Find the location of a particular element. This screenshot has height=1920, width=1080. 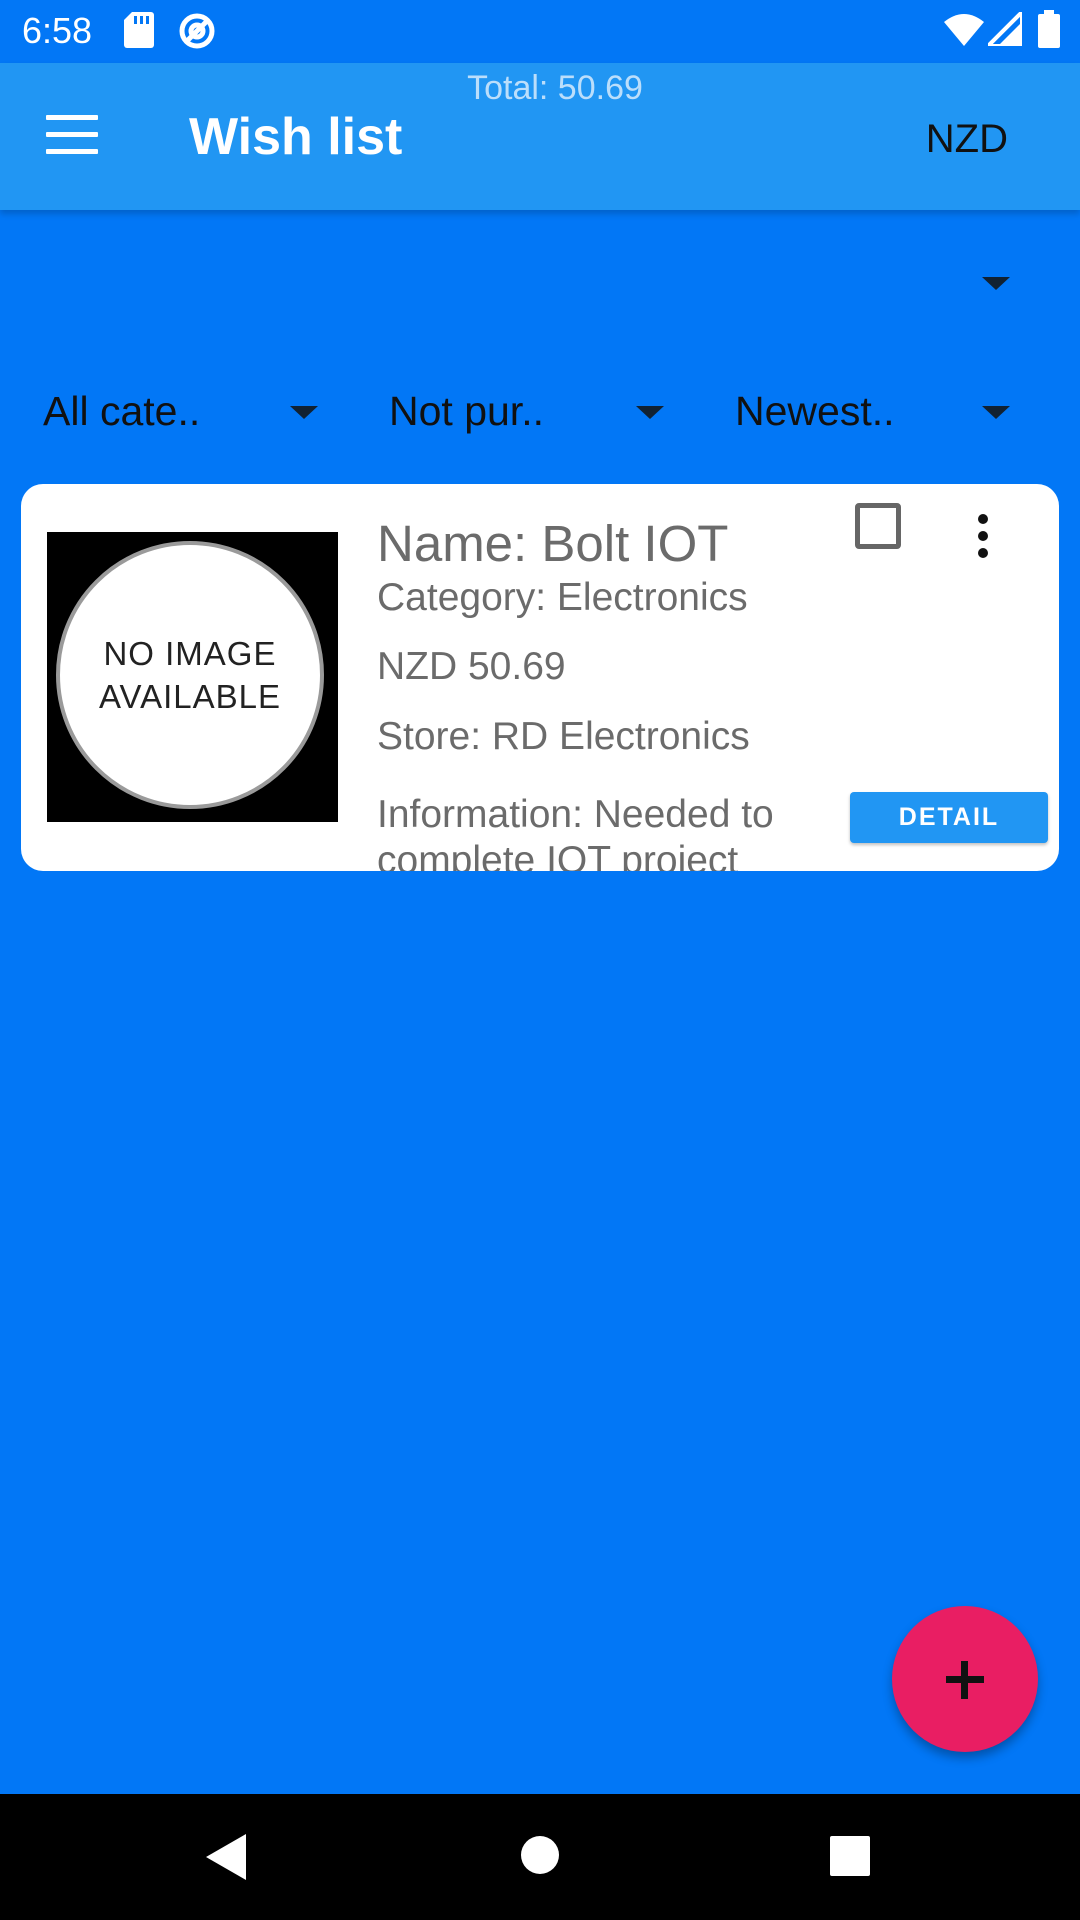

detail-button: DETAIL is located at coordinates (949, 817).